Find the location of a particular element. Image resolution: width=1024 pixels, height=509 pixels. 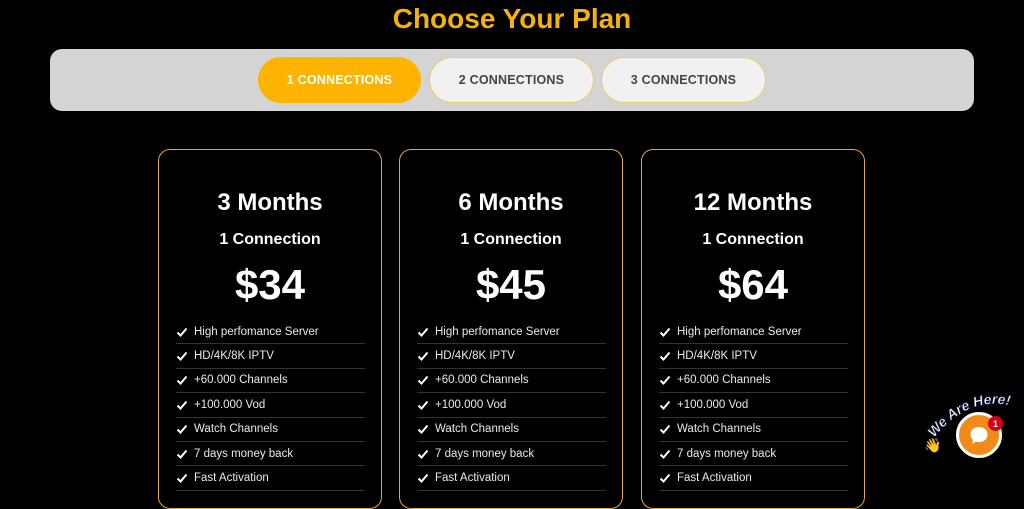

plan-price: $64 is located at coordinates (753, 284).